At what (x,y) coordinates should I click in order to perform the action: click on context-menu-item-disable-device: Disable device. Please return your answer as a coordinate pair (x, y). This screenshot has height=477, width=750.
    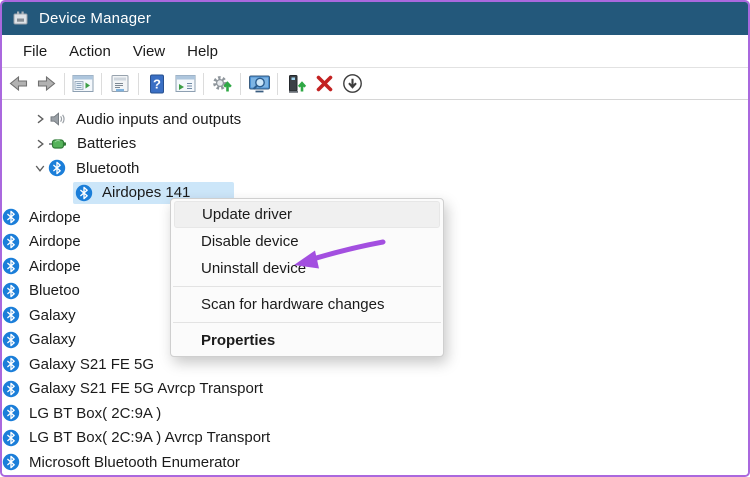
    Looking at the image, I should click on (307, 241).